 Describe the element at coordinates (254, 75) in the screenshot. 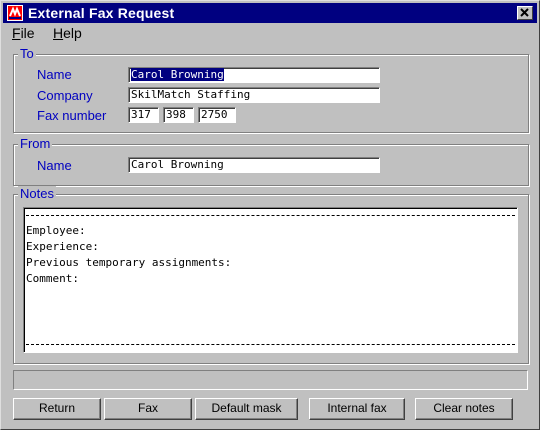

I see `to-name-input: Carol Browning` at that location.